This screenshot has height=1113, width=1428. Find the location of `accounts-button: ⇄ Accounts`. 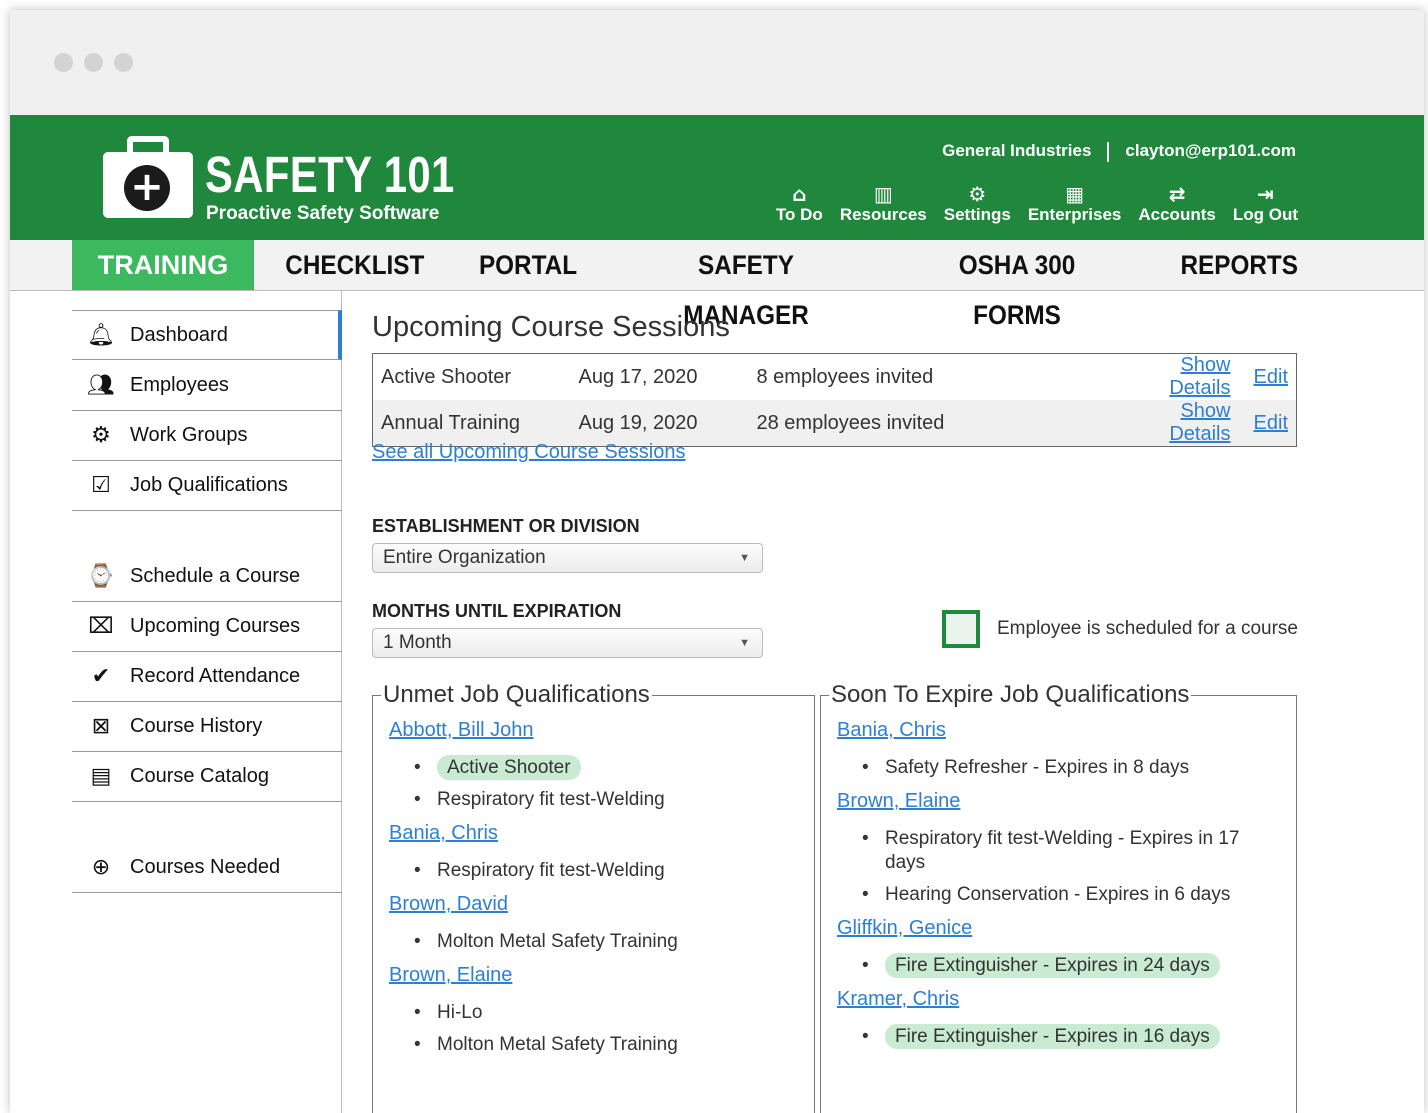

accounts-button: ⇄ Accounts is located at coordinates (1176, 204).